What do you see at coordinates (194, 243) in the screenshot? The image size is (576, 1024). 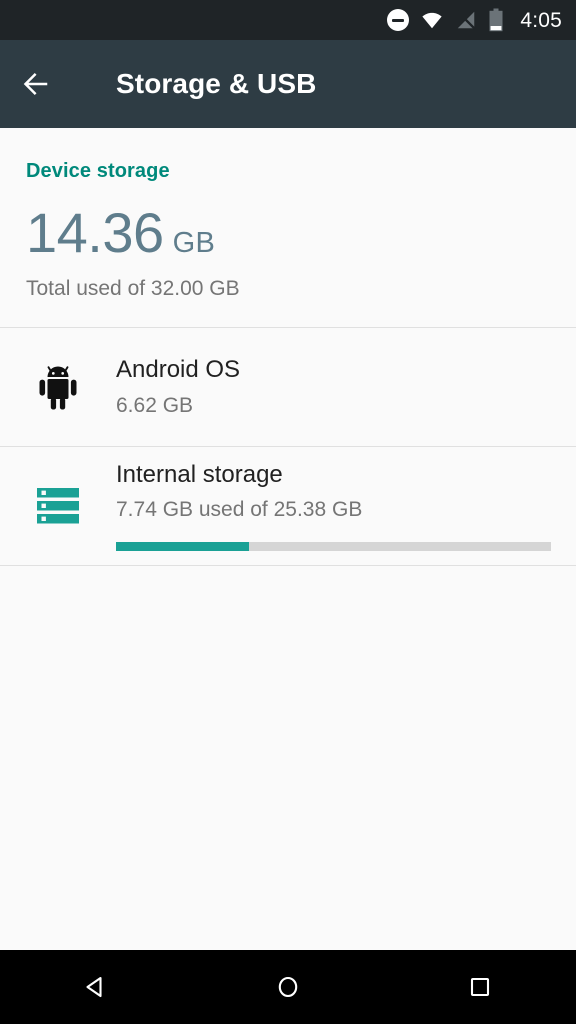 I see `storage-used-unit: GB` at bounding box center [194, 243].